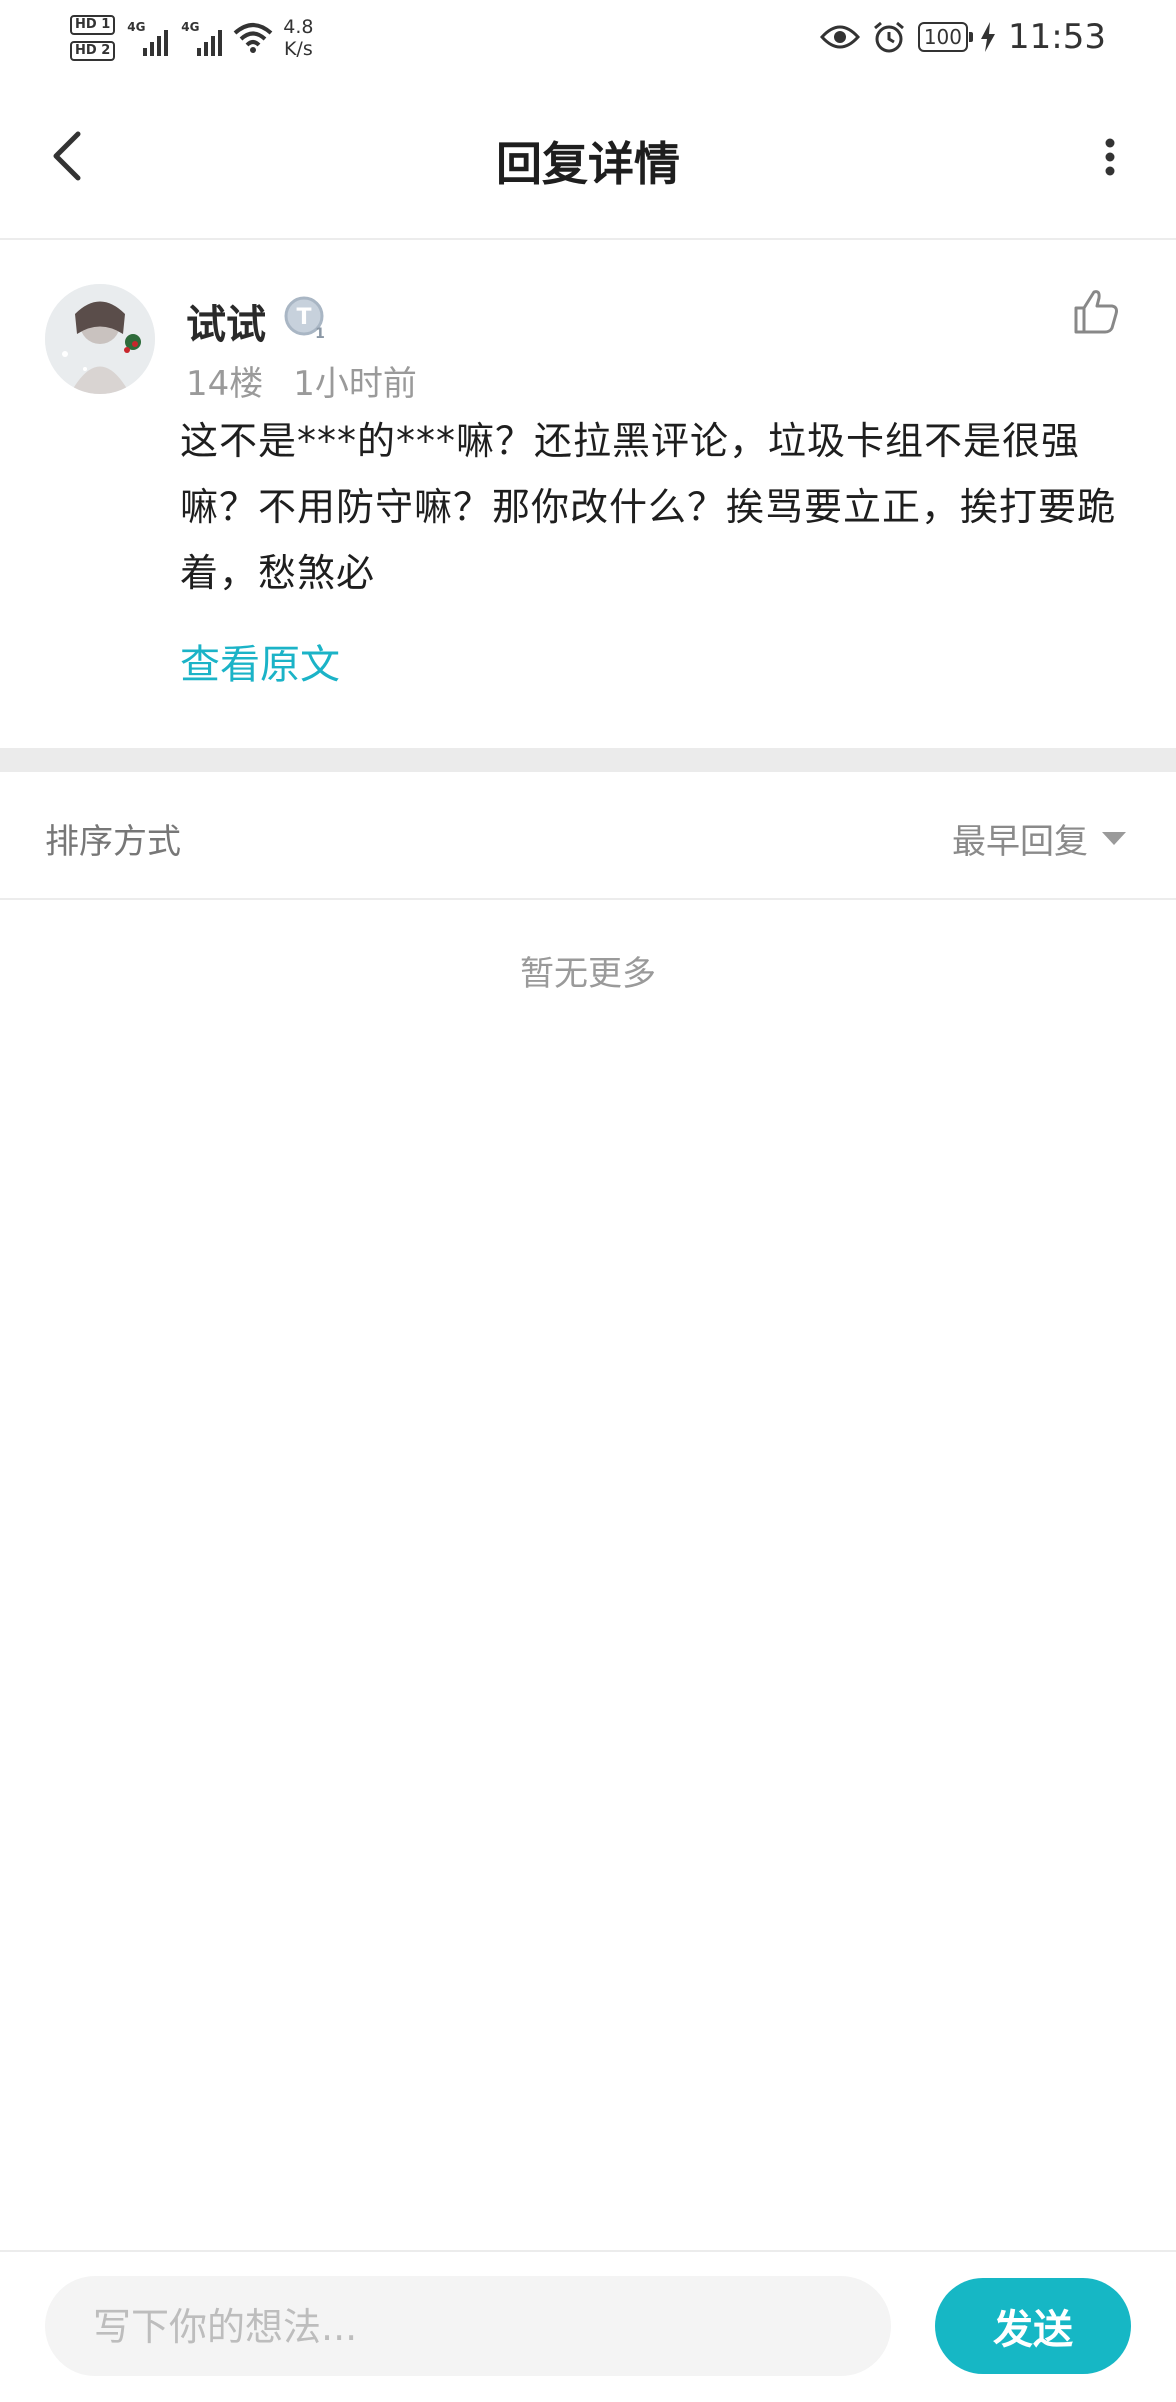 The height and width of the screenshot is (2402, 1176). What do you see at coordinates (93, 25) in the screenshot?
I see `sim1-indicator: HD 1` at bounding box center [93, 25].